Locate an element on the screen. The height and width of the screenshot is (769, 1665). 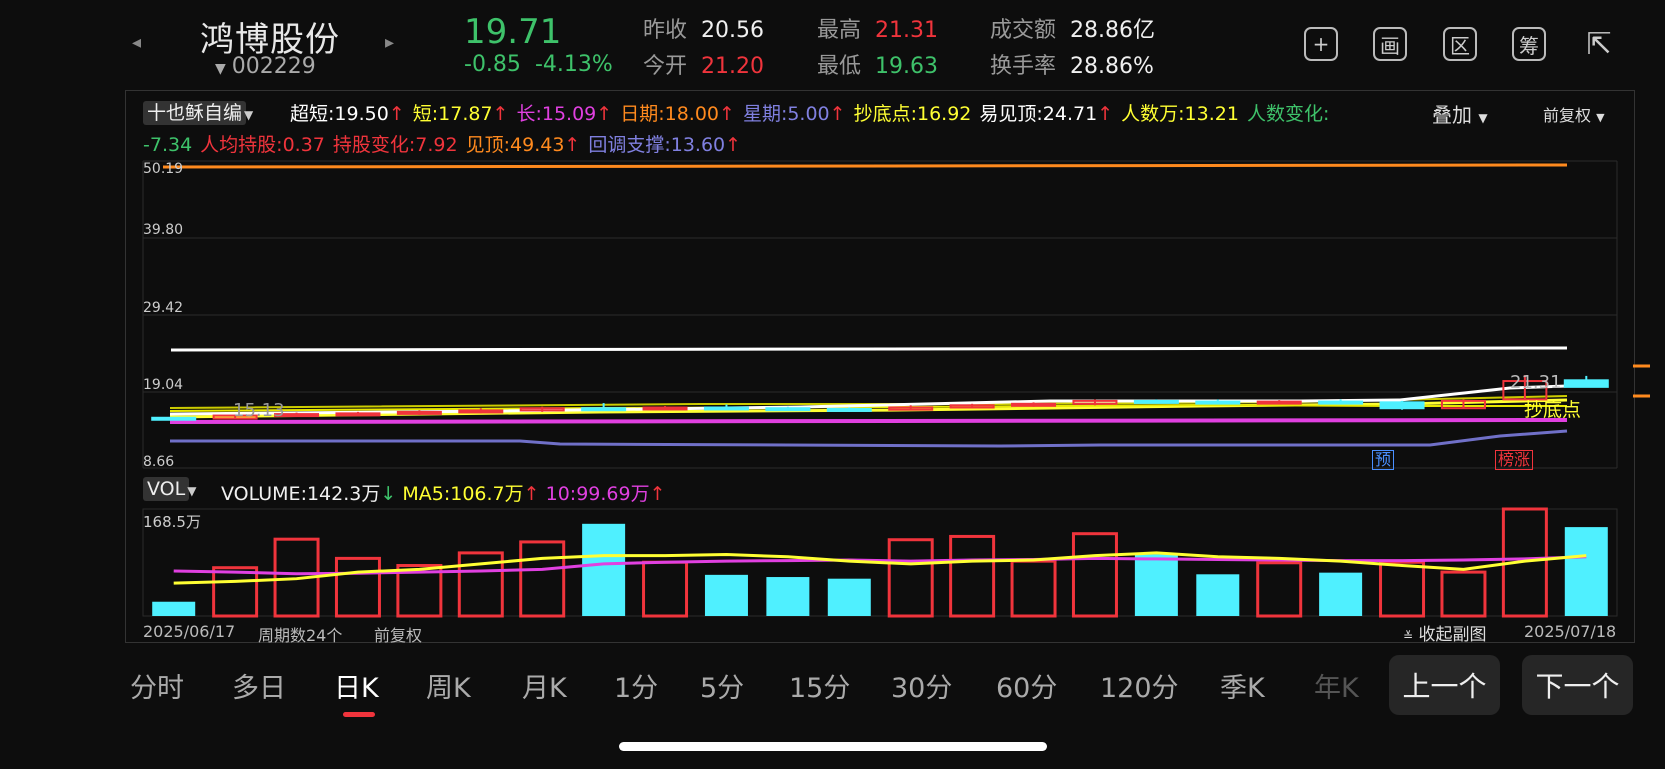
double-chevron-down-icon: ≚ is located at coordinates (1408, 636).